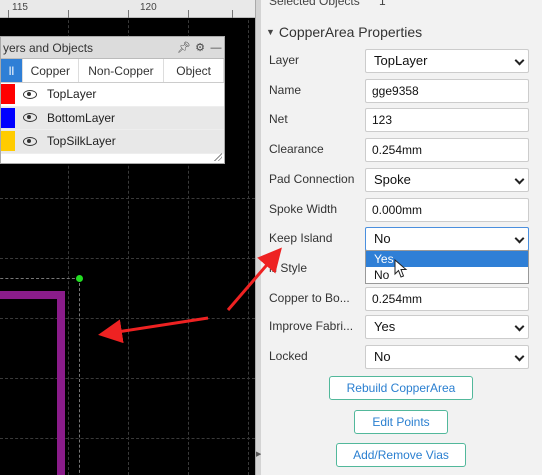 Image resolution: width=542 pixels, height=475 pixels. I want to click on tab-all: ll, so click(12, 70).